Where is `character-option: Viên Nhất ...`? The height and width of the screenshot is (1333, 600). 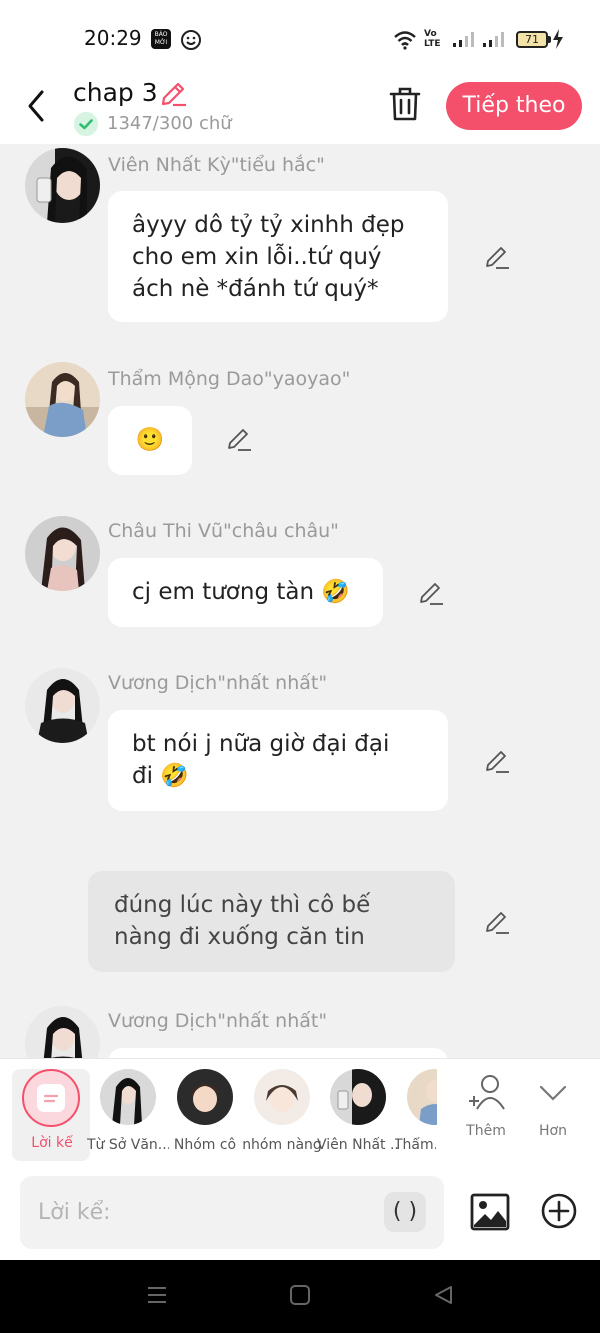 character-option: Viên Nhất ... is located at coordinates (358, 1115).